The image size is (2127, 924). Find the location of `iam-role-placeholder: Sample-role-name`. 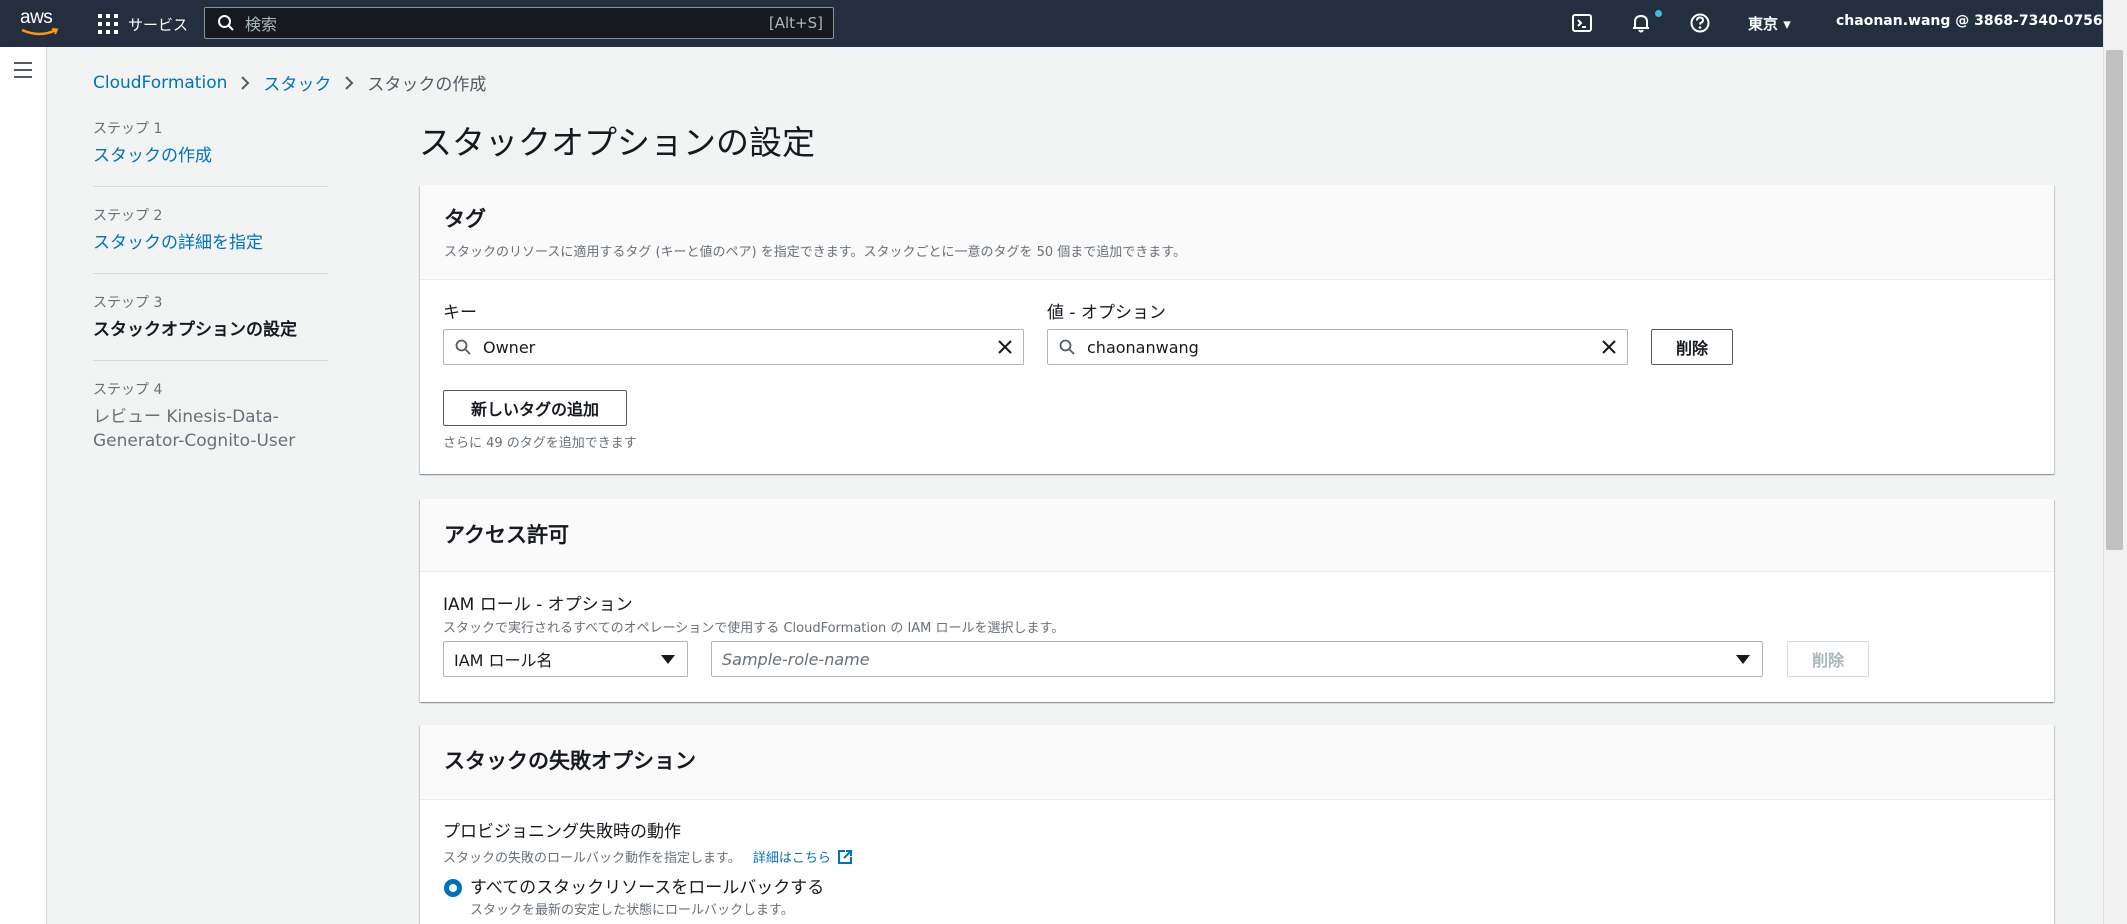

iam-role-placeholder: Sample-role-name is located at coordinates (796, 659).